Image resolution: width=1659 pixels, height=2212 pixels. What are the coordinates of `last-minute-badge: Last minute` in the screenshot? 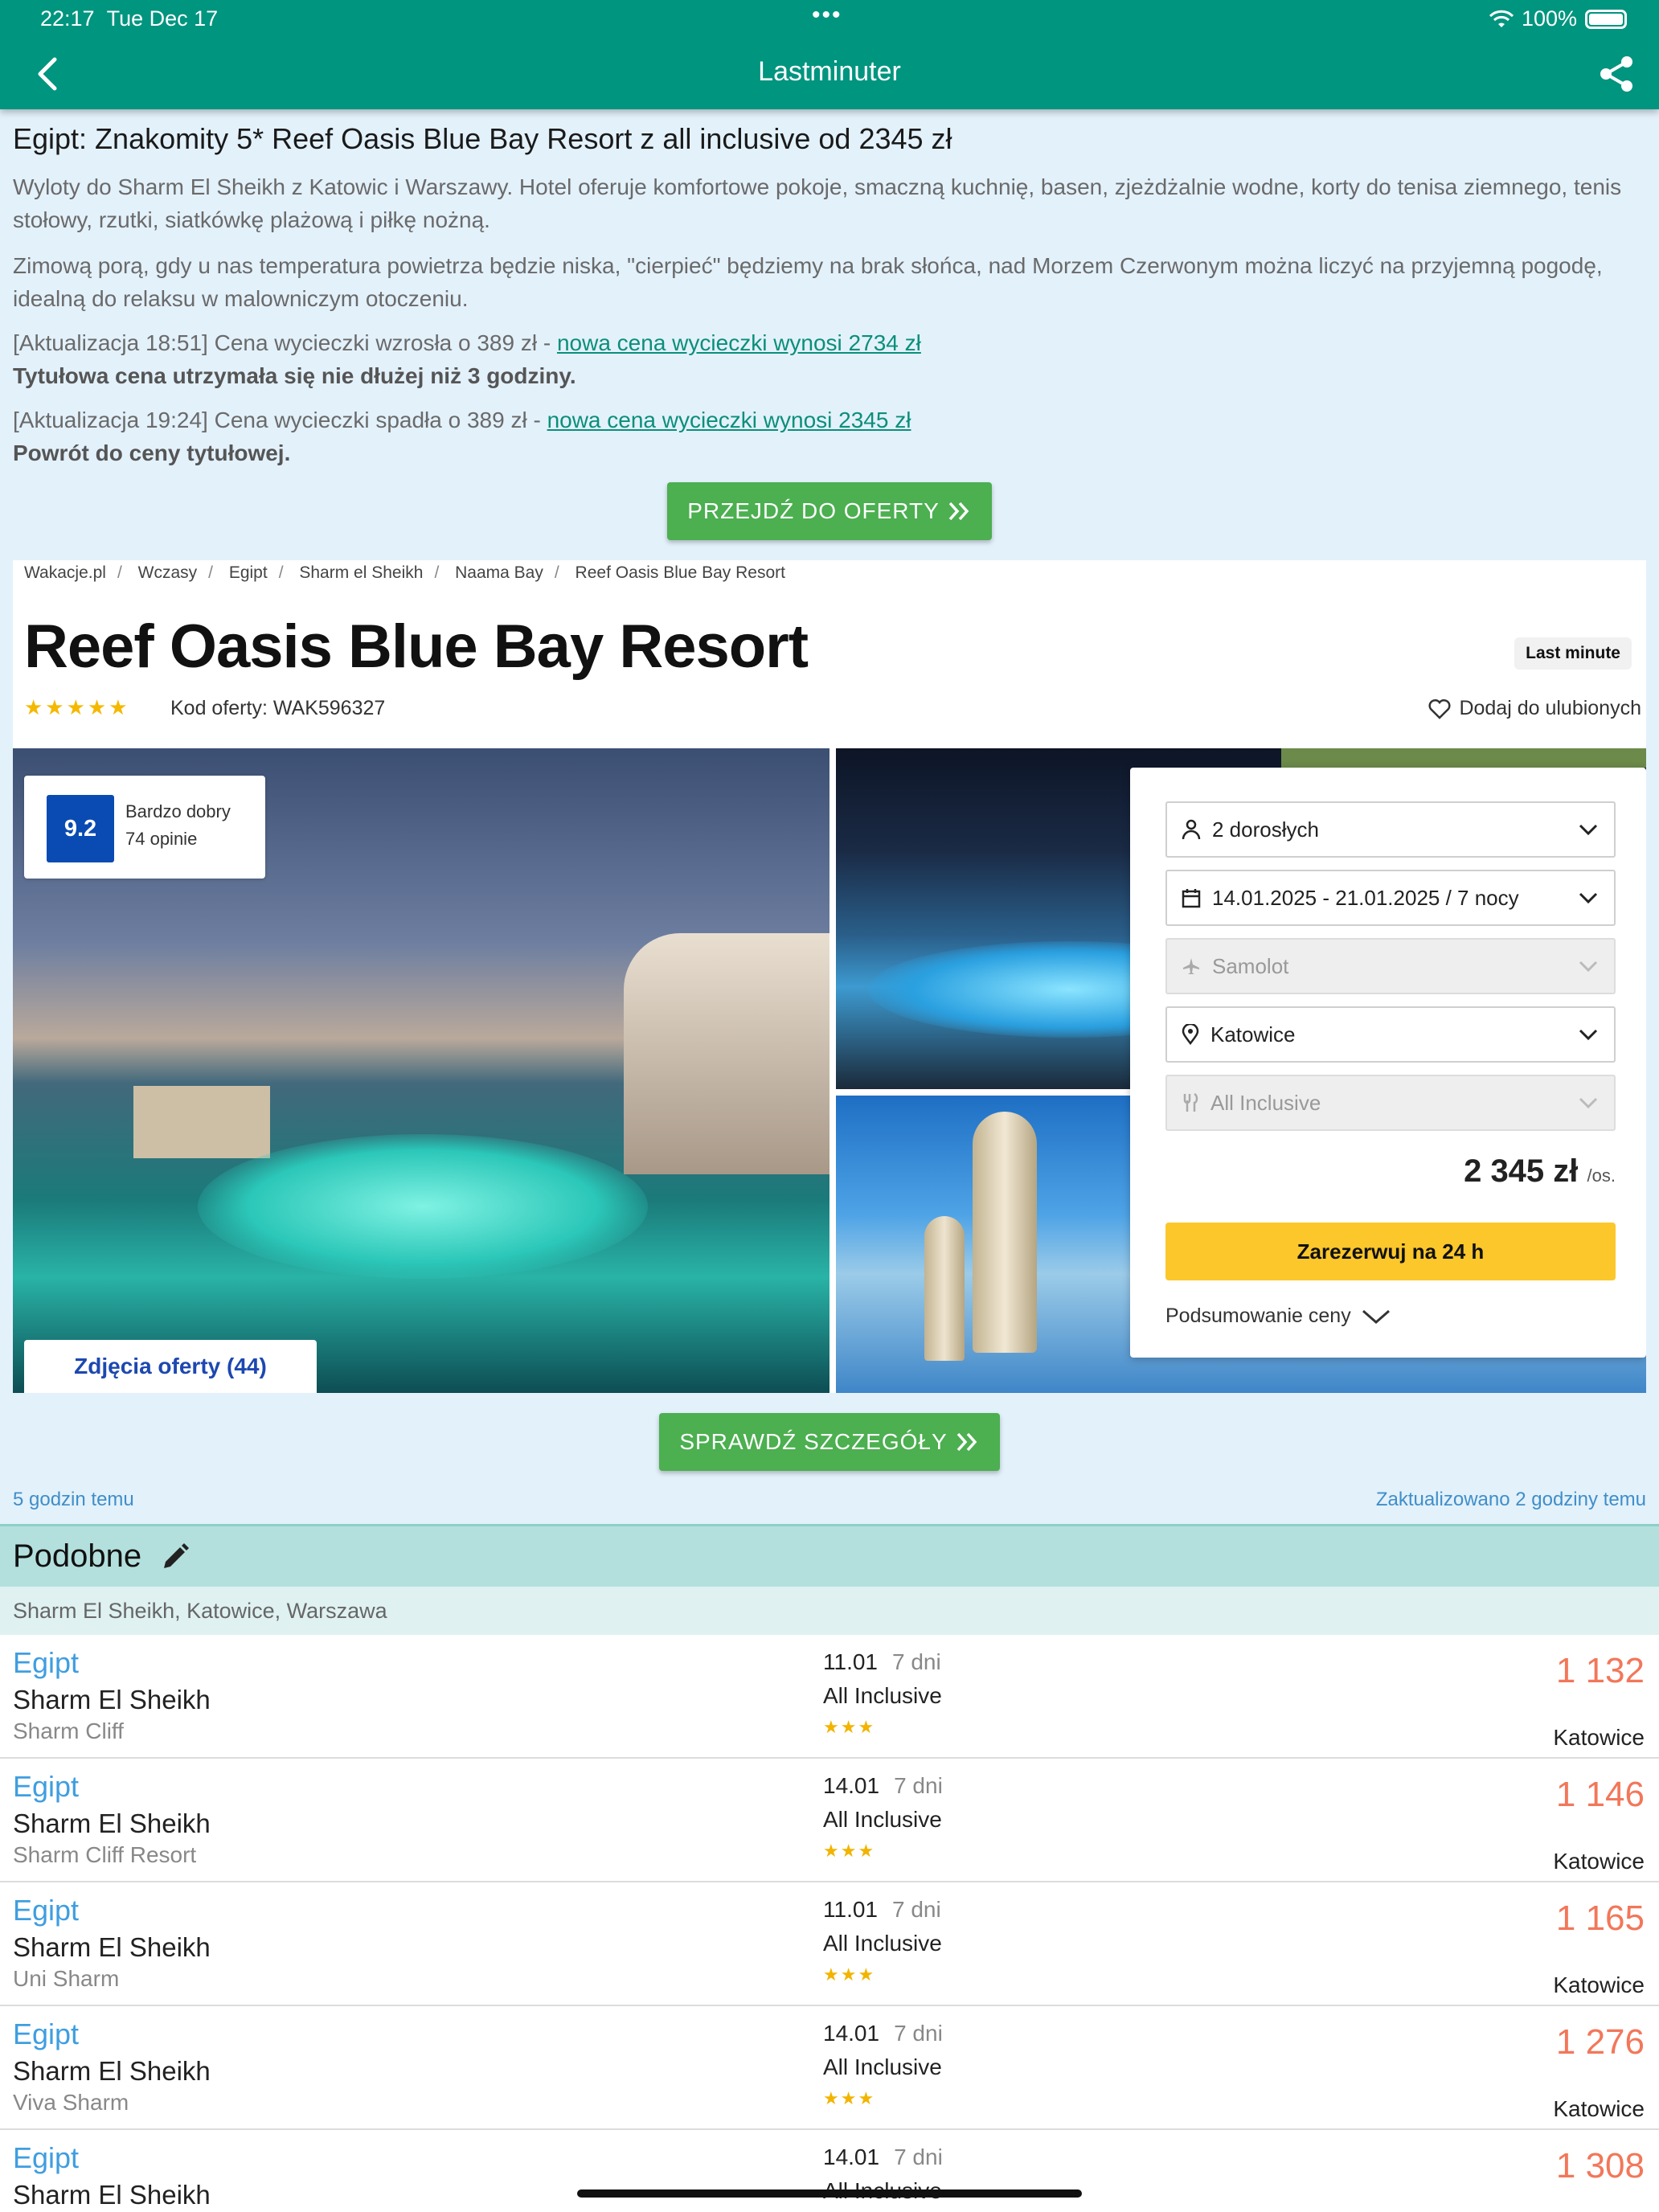 It's located at (1573, 653).